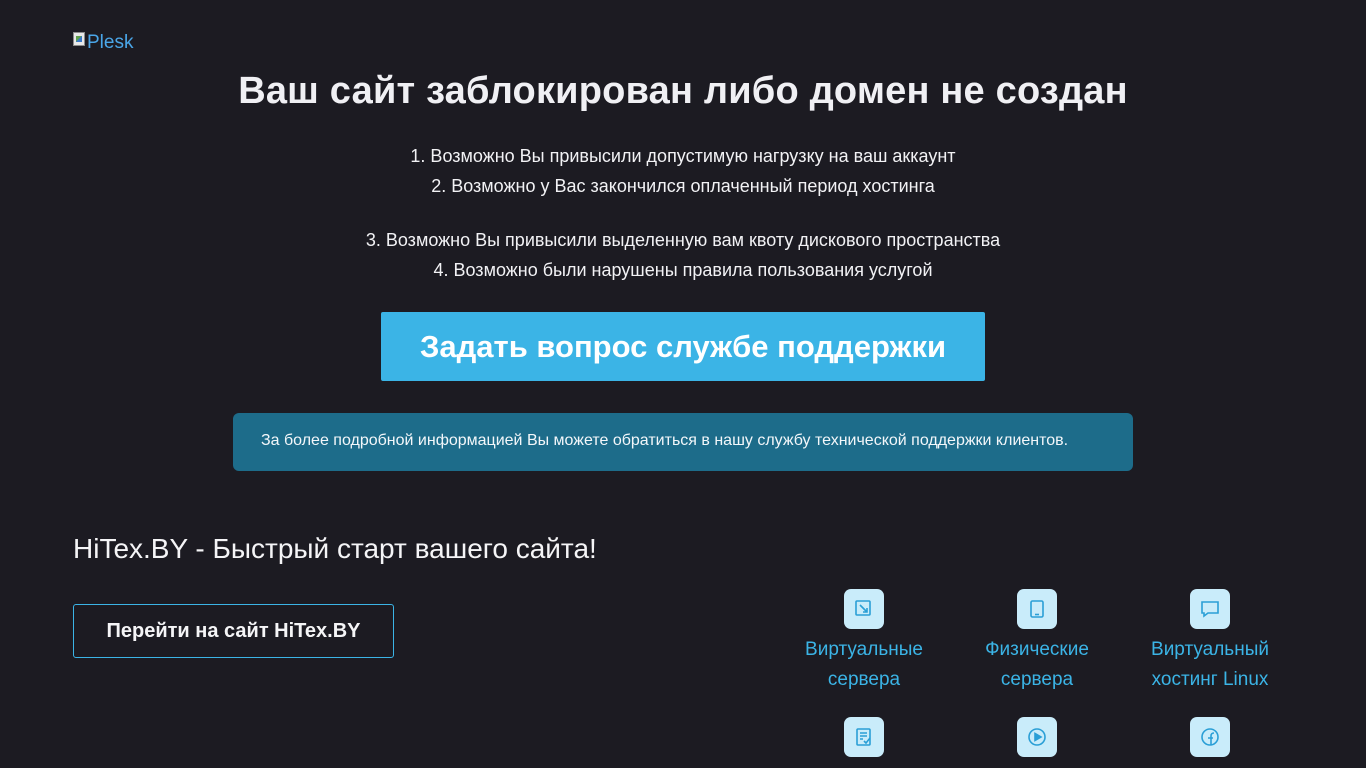  Describe the element at coordinates (1037, 649) in the screenshot. I see `service-label: Физические` at that location.